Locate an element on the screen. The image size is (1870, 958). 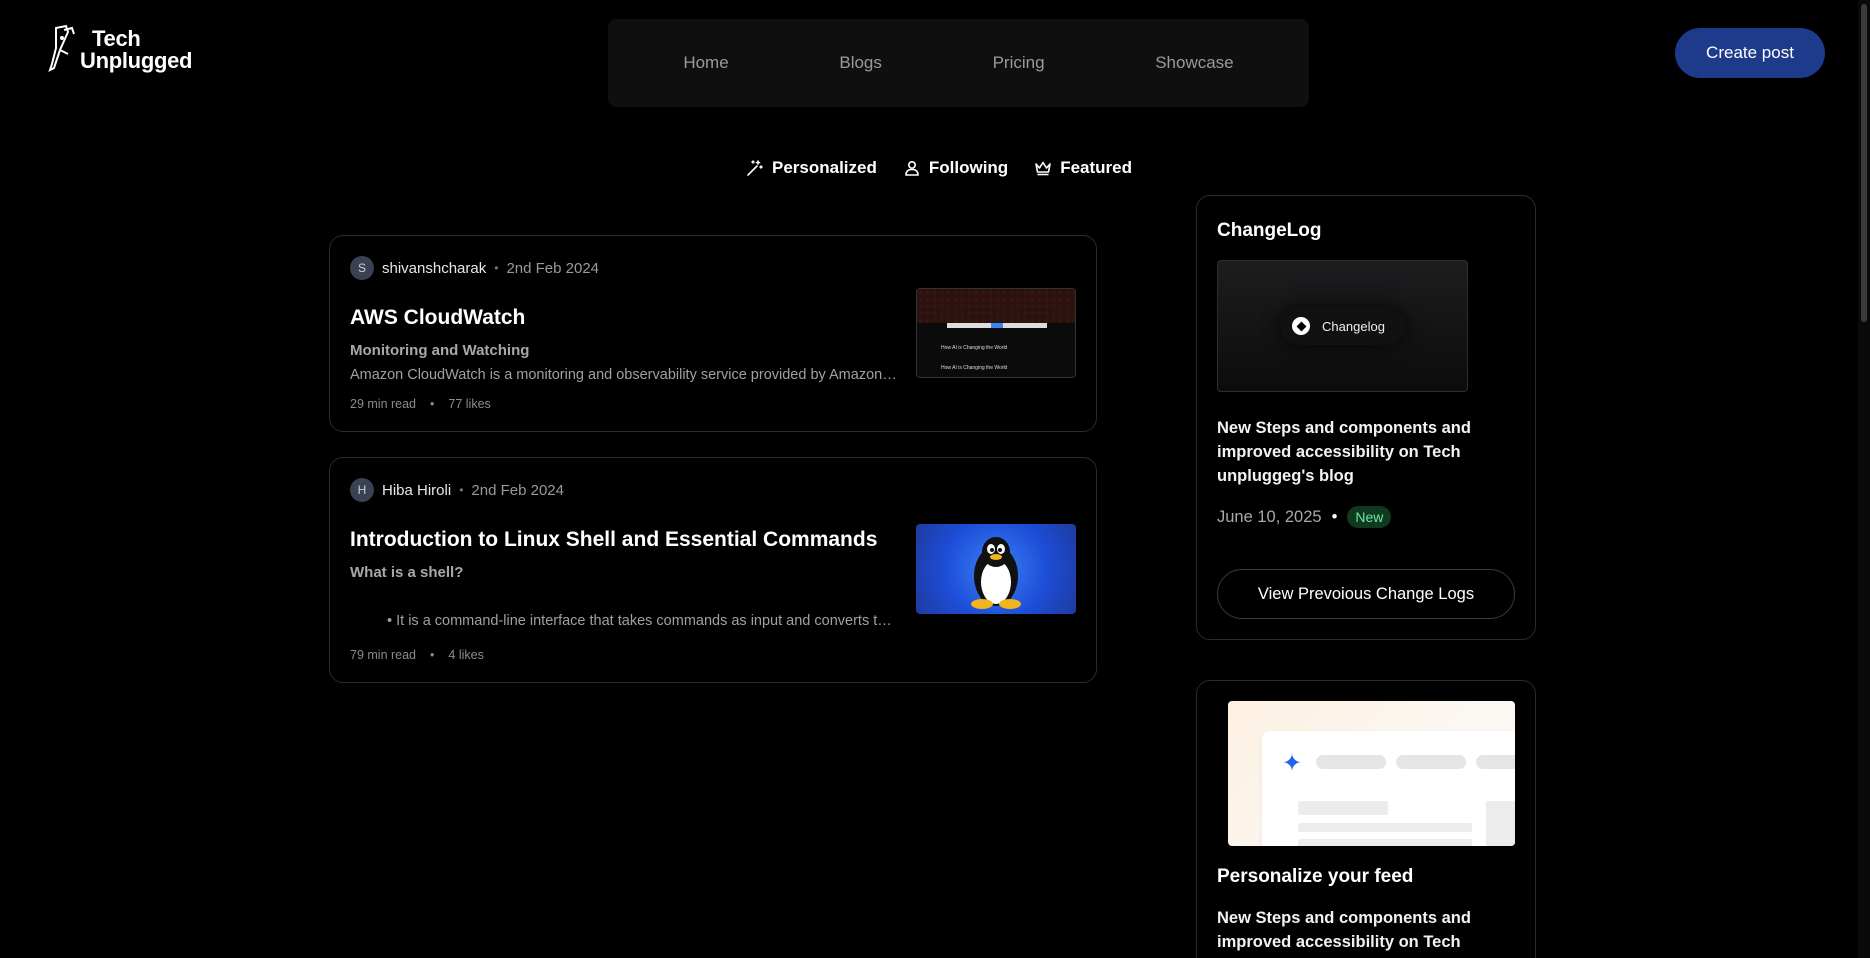
nav-blogs-link: Blogs is located at coordinates (860, 63).